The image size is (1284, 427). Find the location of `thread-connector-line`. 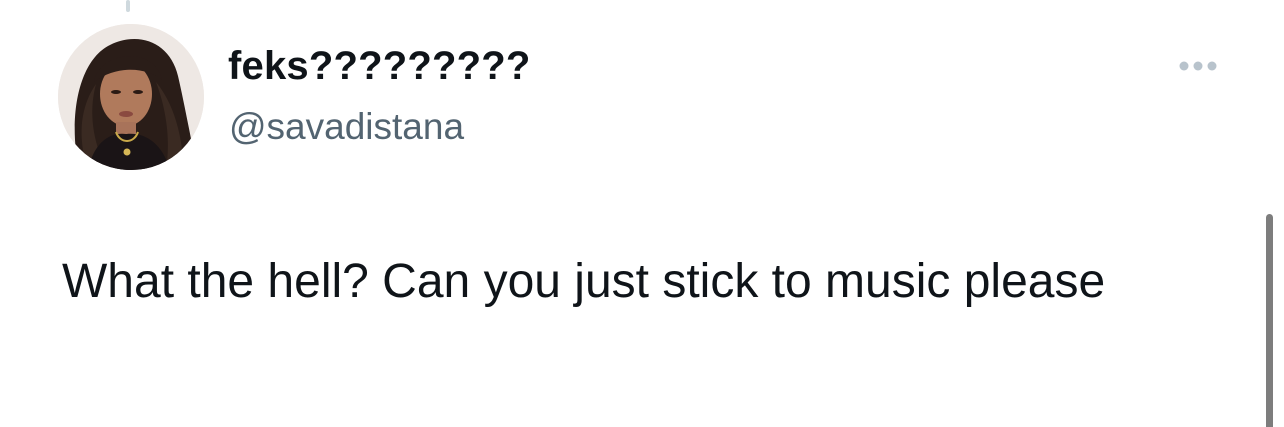

thread-connector-line is located at coordinates (128, 6).